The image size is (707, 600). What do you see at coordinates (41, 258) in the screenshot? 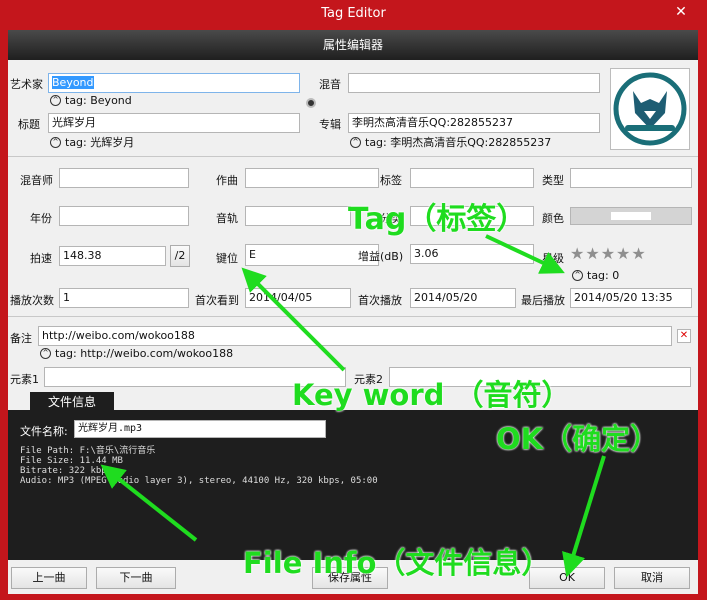
I see `bpm-label: 拍速` at bounding box center [41, 258].